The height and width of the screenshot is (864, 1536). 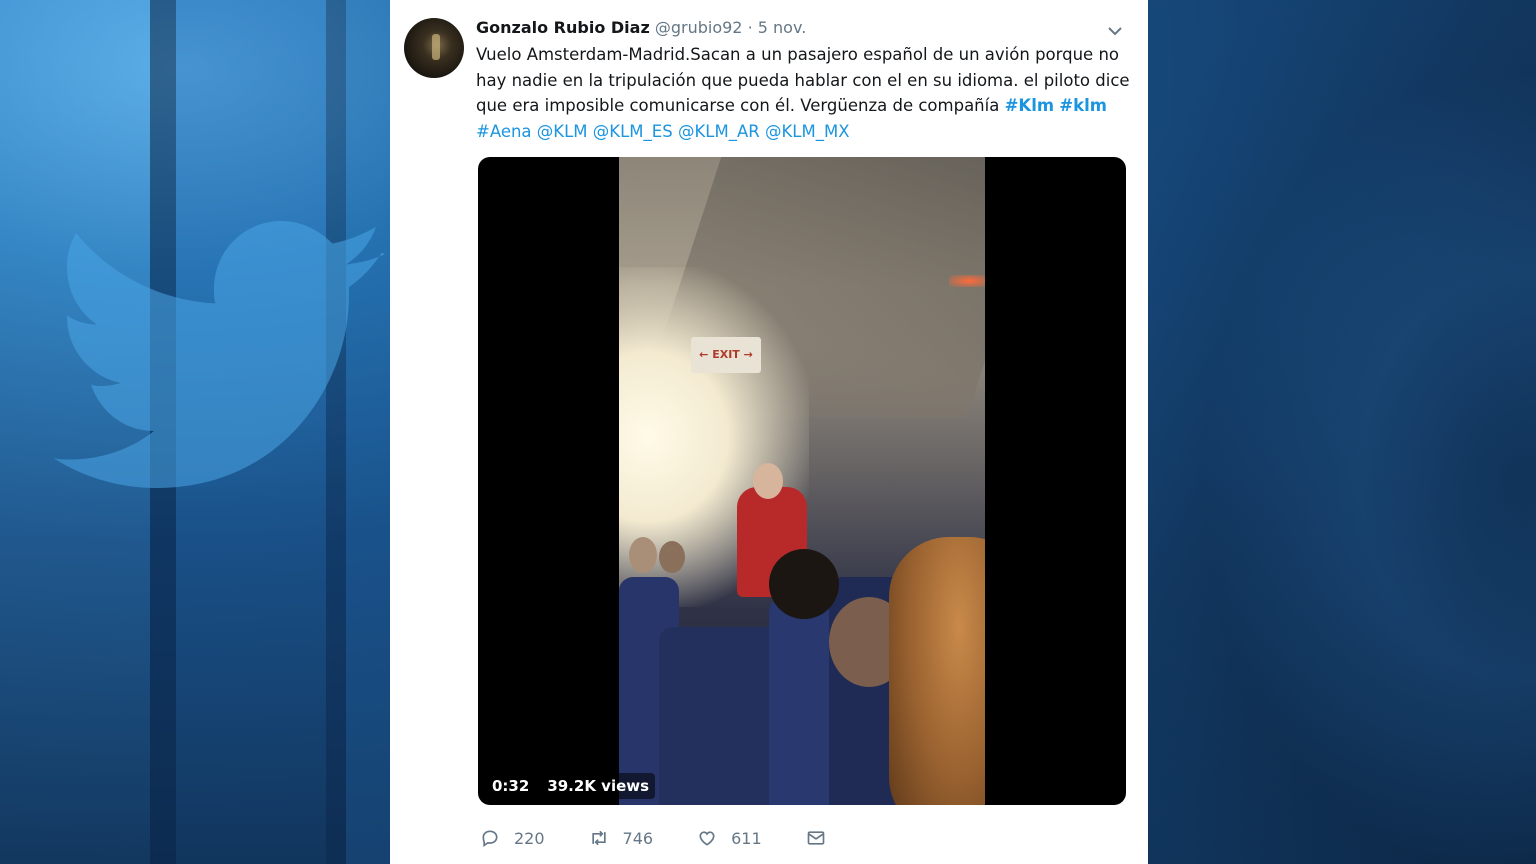 I want to click on reply-button: 220, so click(x=512, y=838).